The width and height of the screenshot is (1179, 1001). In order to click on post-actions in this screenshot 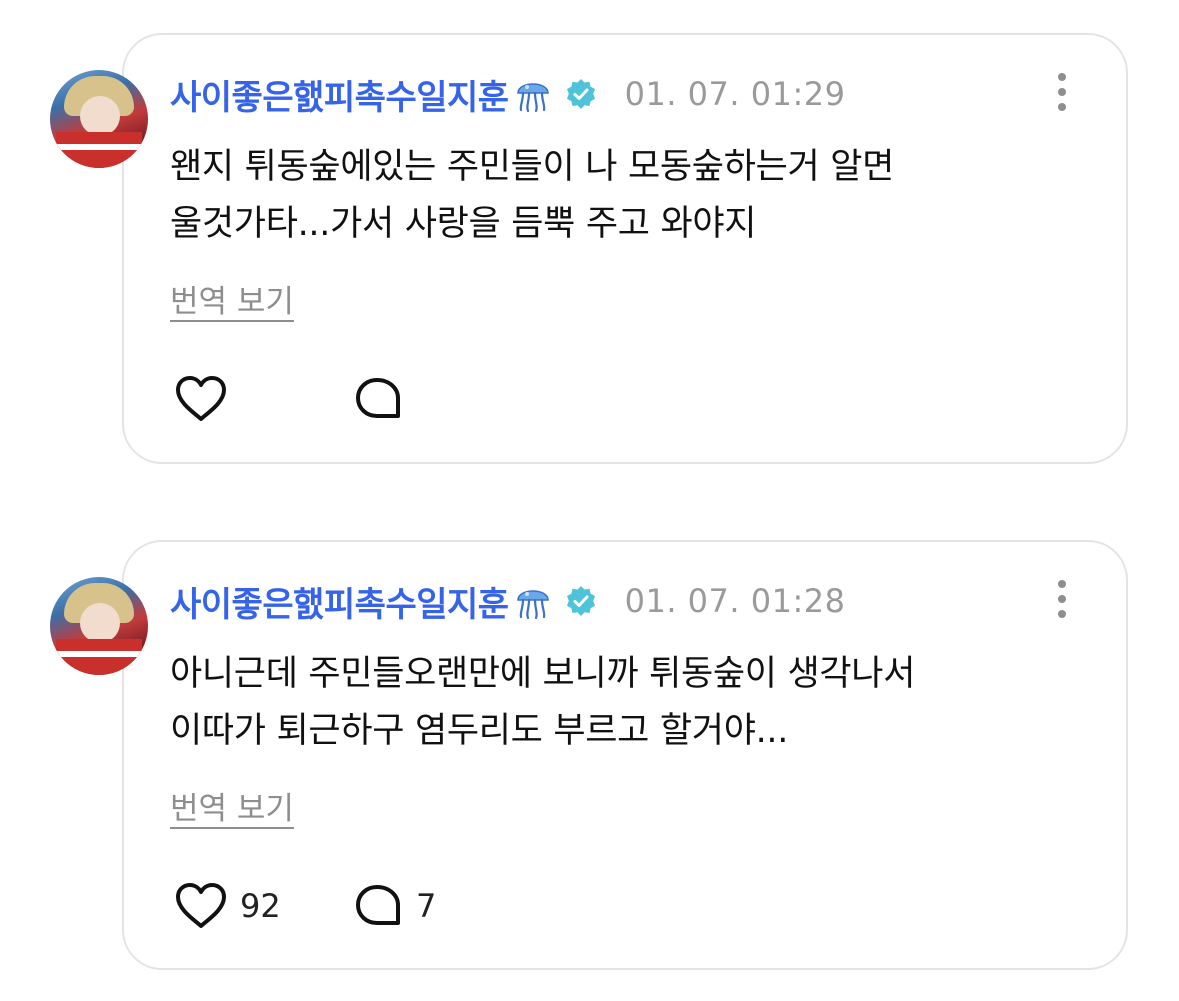, I will do `click(295, 399)`.